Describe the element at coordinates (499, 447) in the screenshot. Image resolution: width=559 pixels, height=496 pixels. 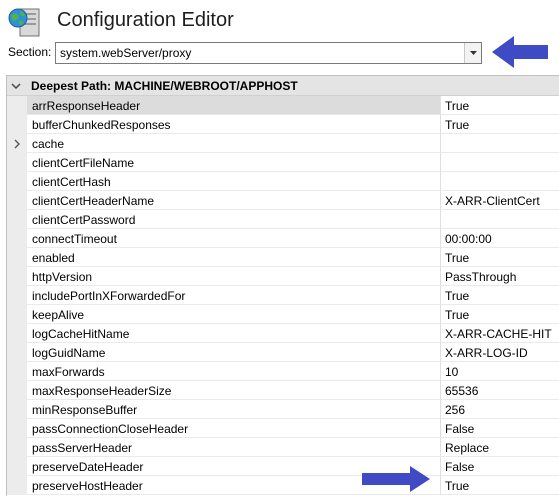
I see `property-value: Replace` at that location.